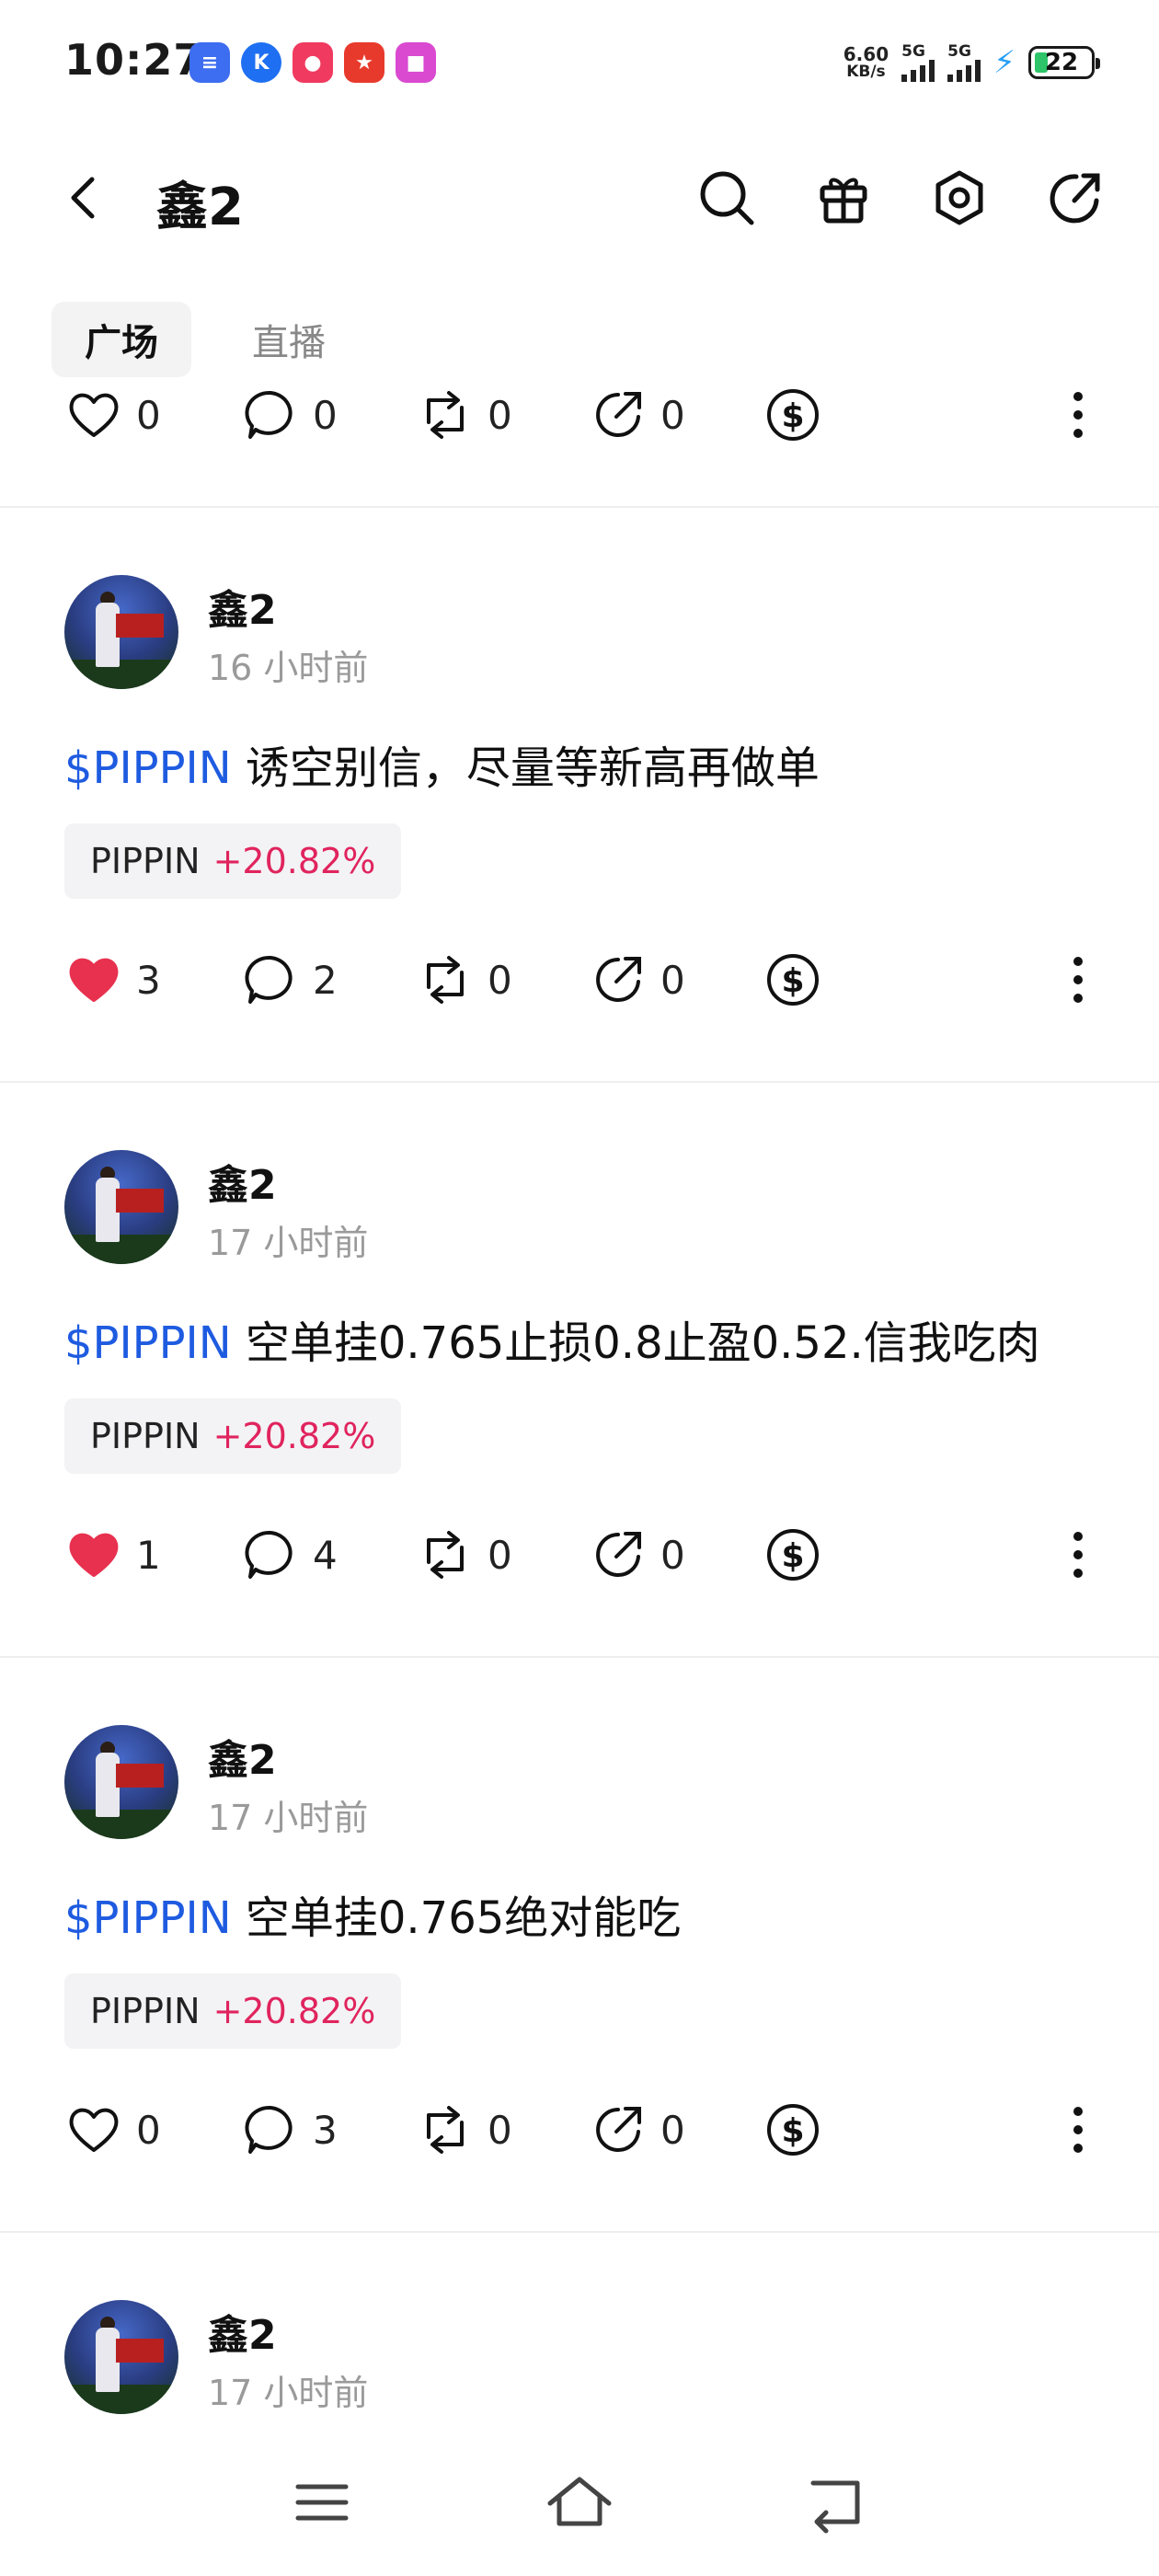 This screenshot has width=1159, height=2576. I want to click on like-button: 3, so click(112, 980).